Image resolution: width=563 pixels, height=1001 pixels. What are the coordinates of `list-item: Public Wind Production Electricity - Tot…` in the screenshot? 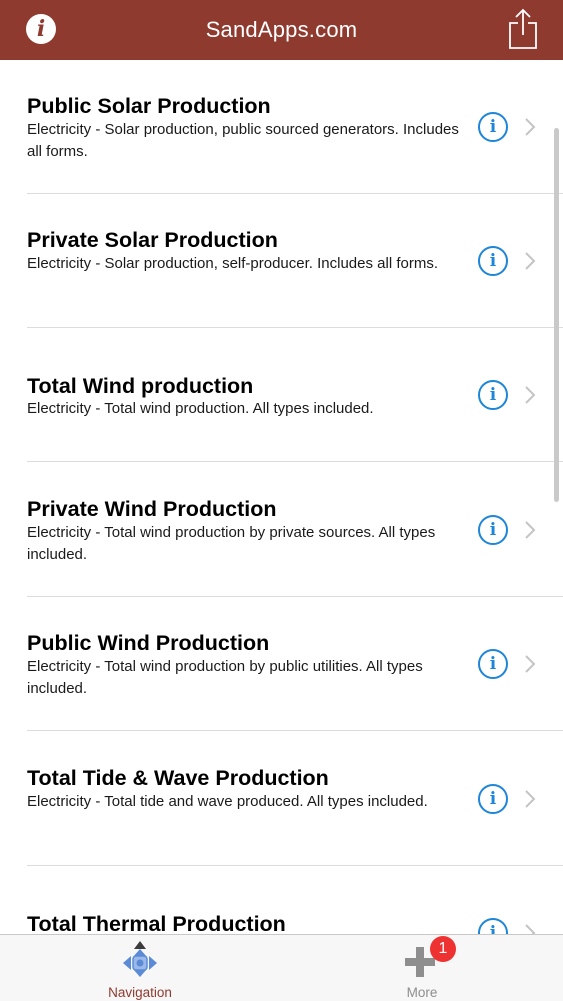 It's located at (281, 664).